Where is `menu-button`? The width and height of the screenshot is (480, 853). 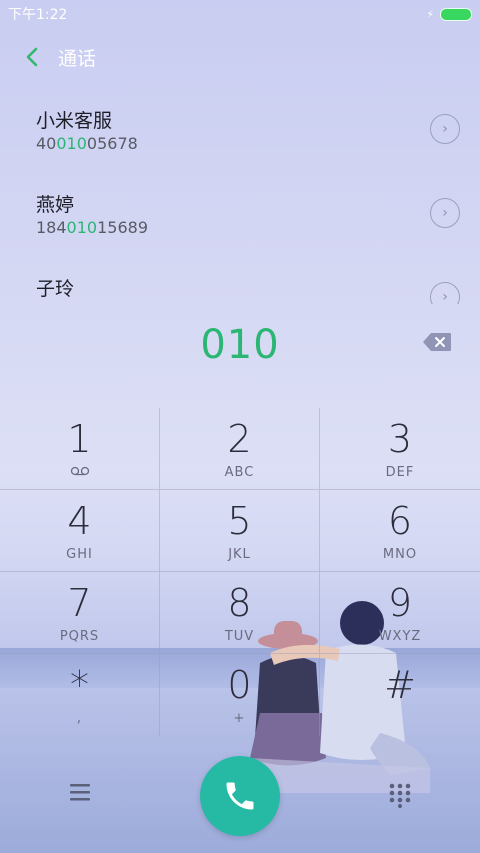 menu-button is located at coordinates (80, 796).